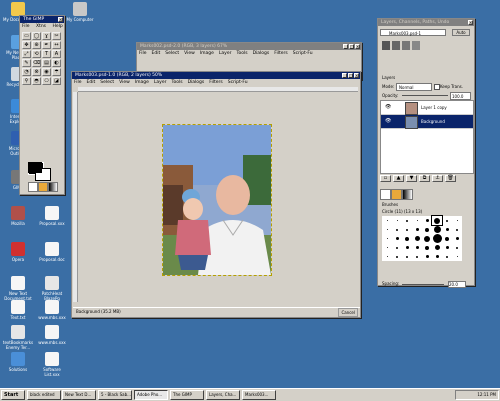  What do you see at coordinates (56, 36) in the screenshot?
I see `tool-button: ✂` at bounding box center [56, 36].